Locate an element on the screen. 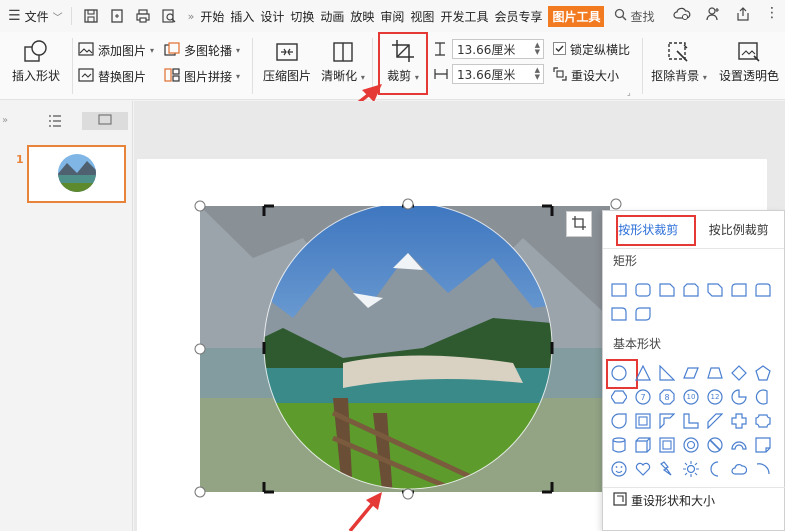  tab-picture-tools: 图片工具 is located at coordinates (576, 16).